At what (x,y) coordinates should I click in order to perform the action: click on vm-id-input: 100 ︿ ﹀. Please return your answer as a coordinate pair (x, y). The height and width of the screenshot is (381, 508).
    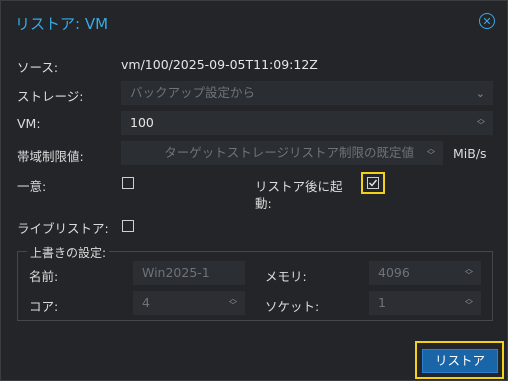
    Looking at the image, I should click on (307, 123).